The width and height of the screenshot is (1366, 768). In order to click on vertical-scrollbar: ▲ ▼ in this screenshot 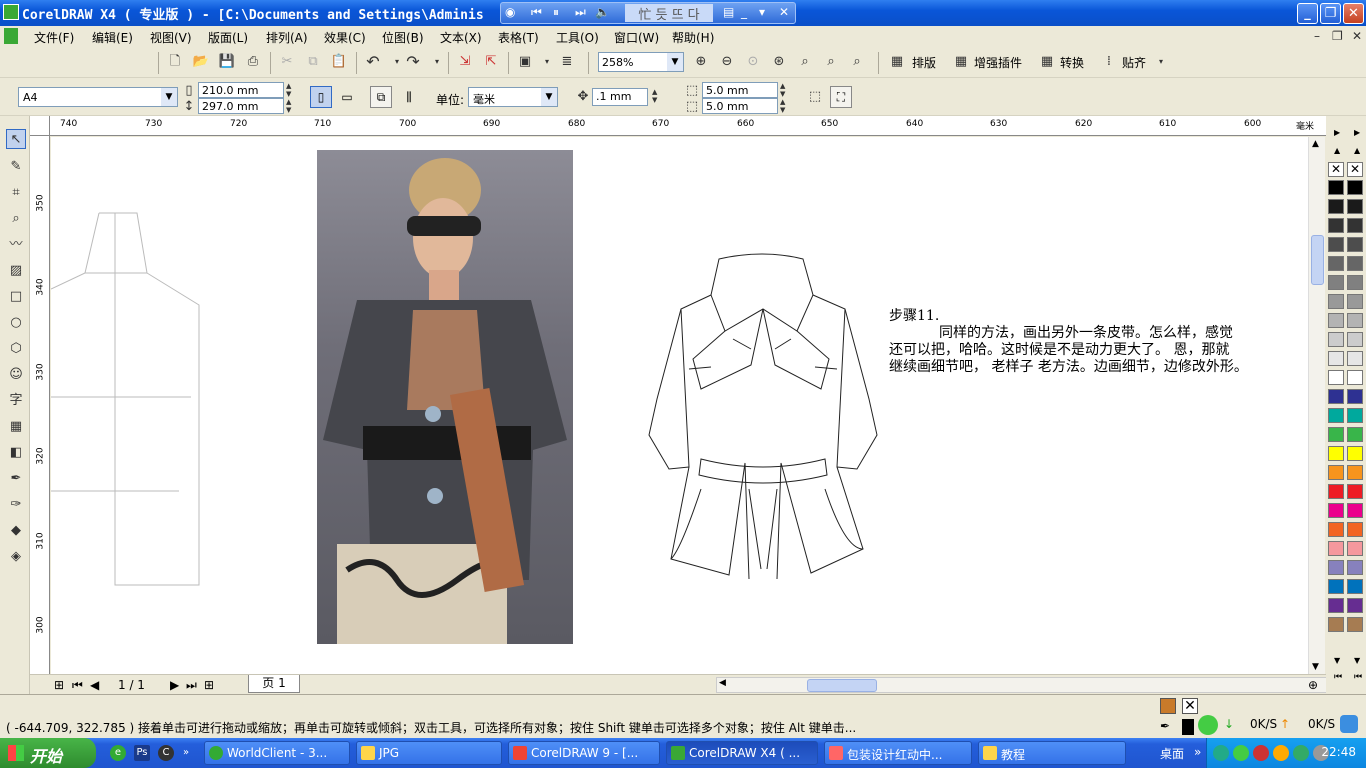, I will do `click(1316, 405)`.